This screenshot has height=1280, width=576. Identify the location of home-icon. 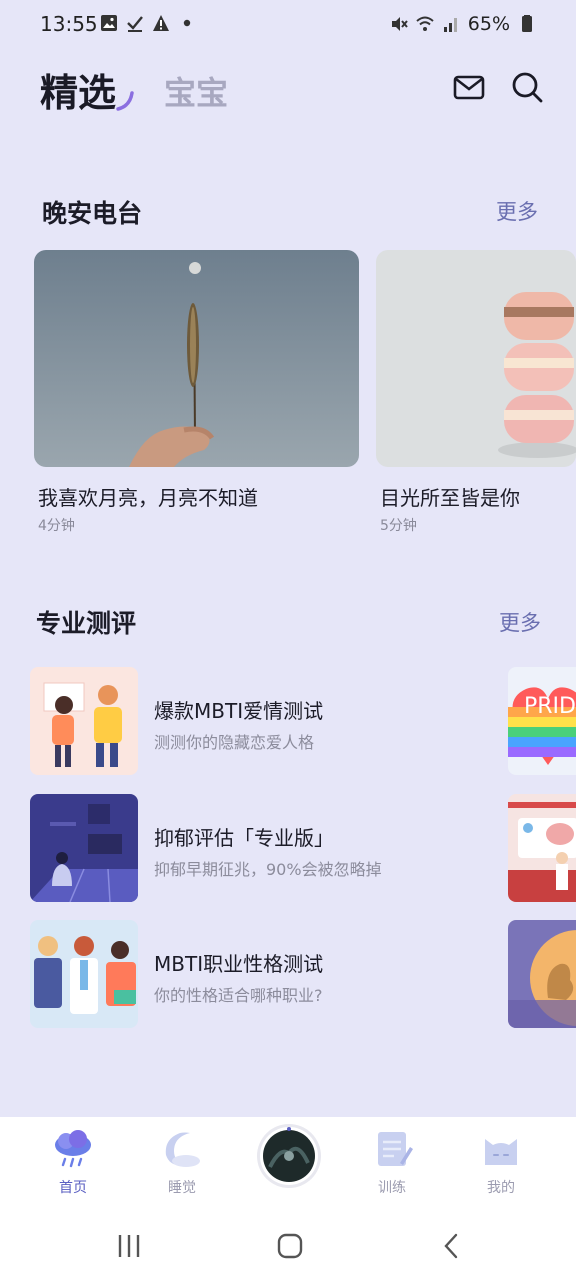
(290, 1246).